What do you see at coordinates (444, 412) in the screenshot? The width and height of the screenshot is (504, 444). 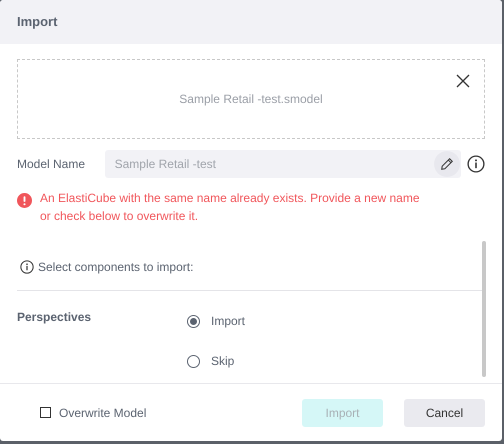 I see `cancel-button: Cancel` at bounding box center [444, 412].